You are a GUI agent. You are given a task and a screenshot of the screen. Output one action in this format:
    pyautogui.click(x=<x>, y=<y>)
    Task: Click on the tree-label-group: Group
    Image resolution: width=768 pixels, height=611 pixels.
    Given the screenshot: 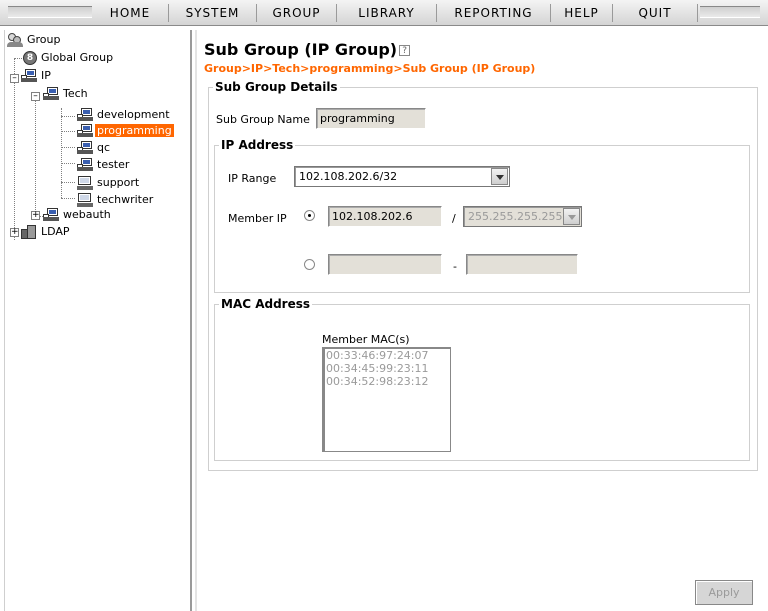 What is the action you would take?
    pyautogui.click(x=44, y=39)
    